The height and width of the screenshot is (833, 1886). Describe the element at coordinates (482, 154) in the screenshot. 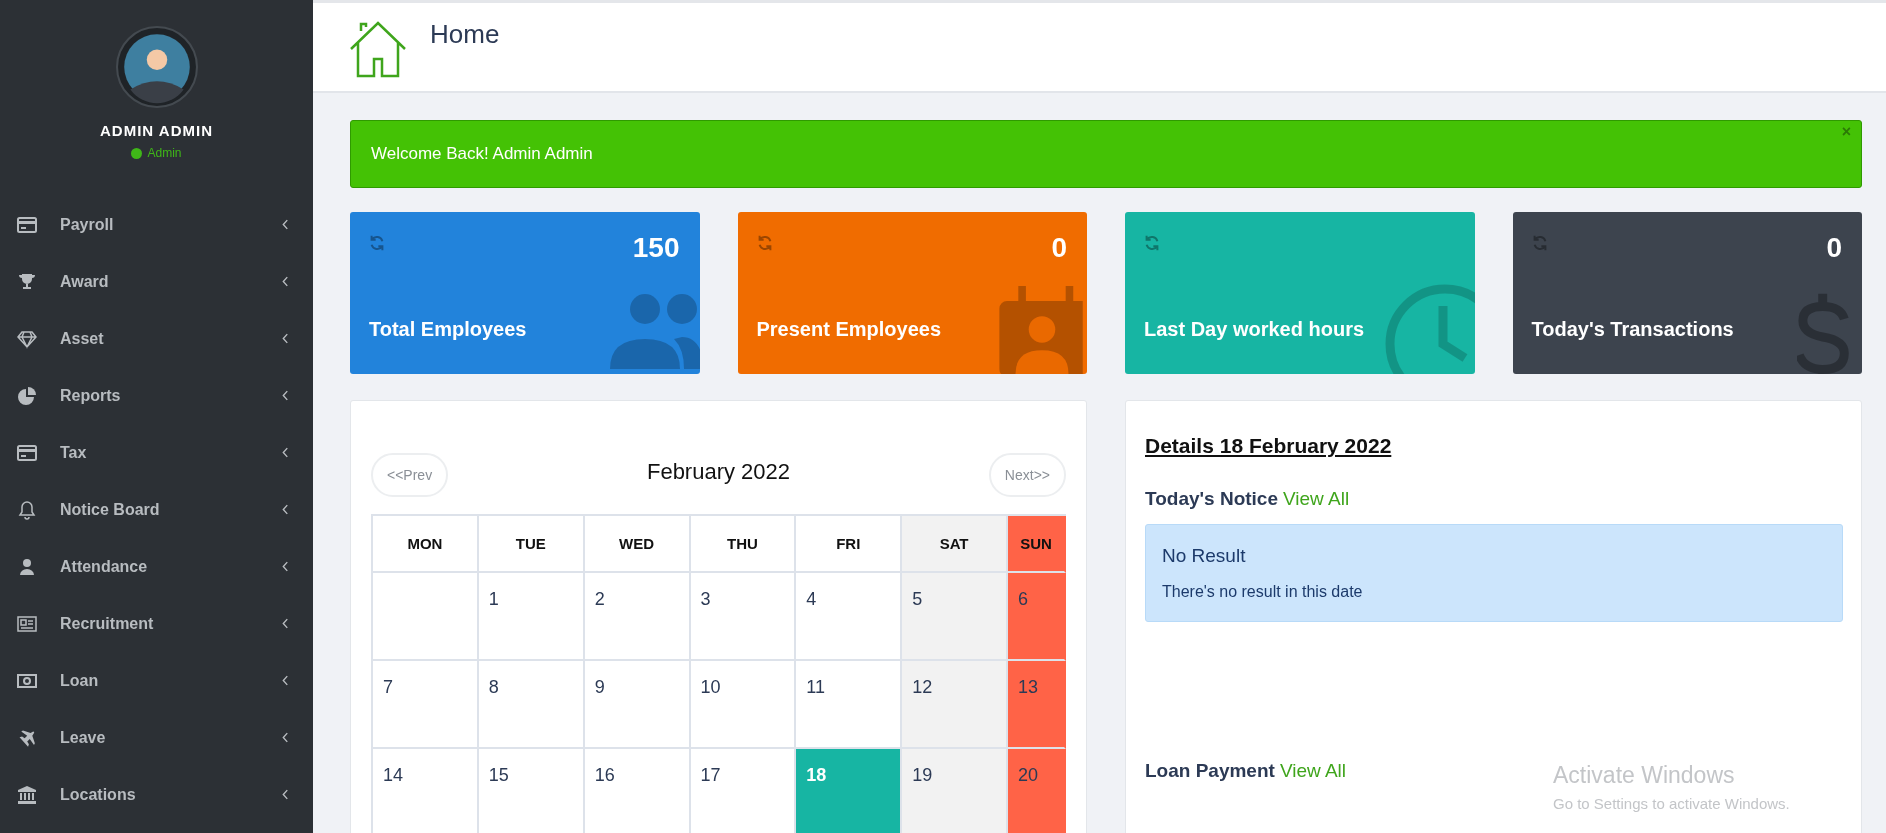

I see `welcome-message: Welcome Back! Admin Admin` at that location.